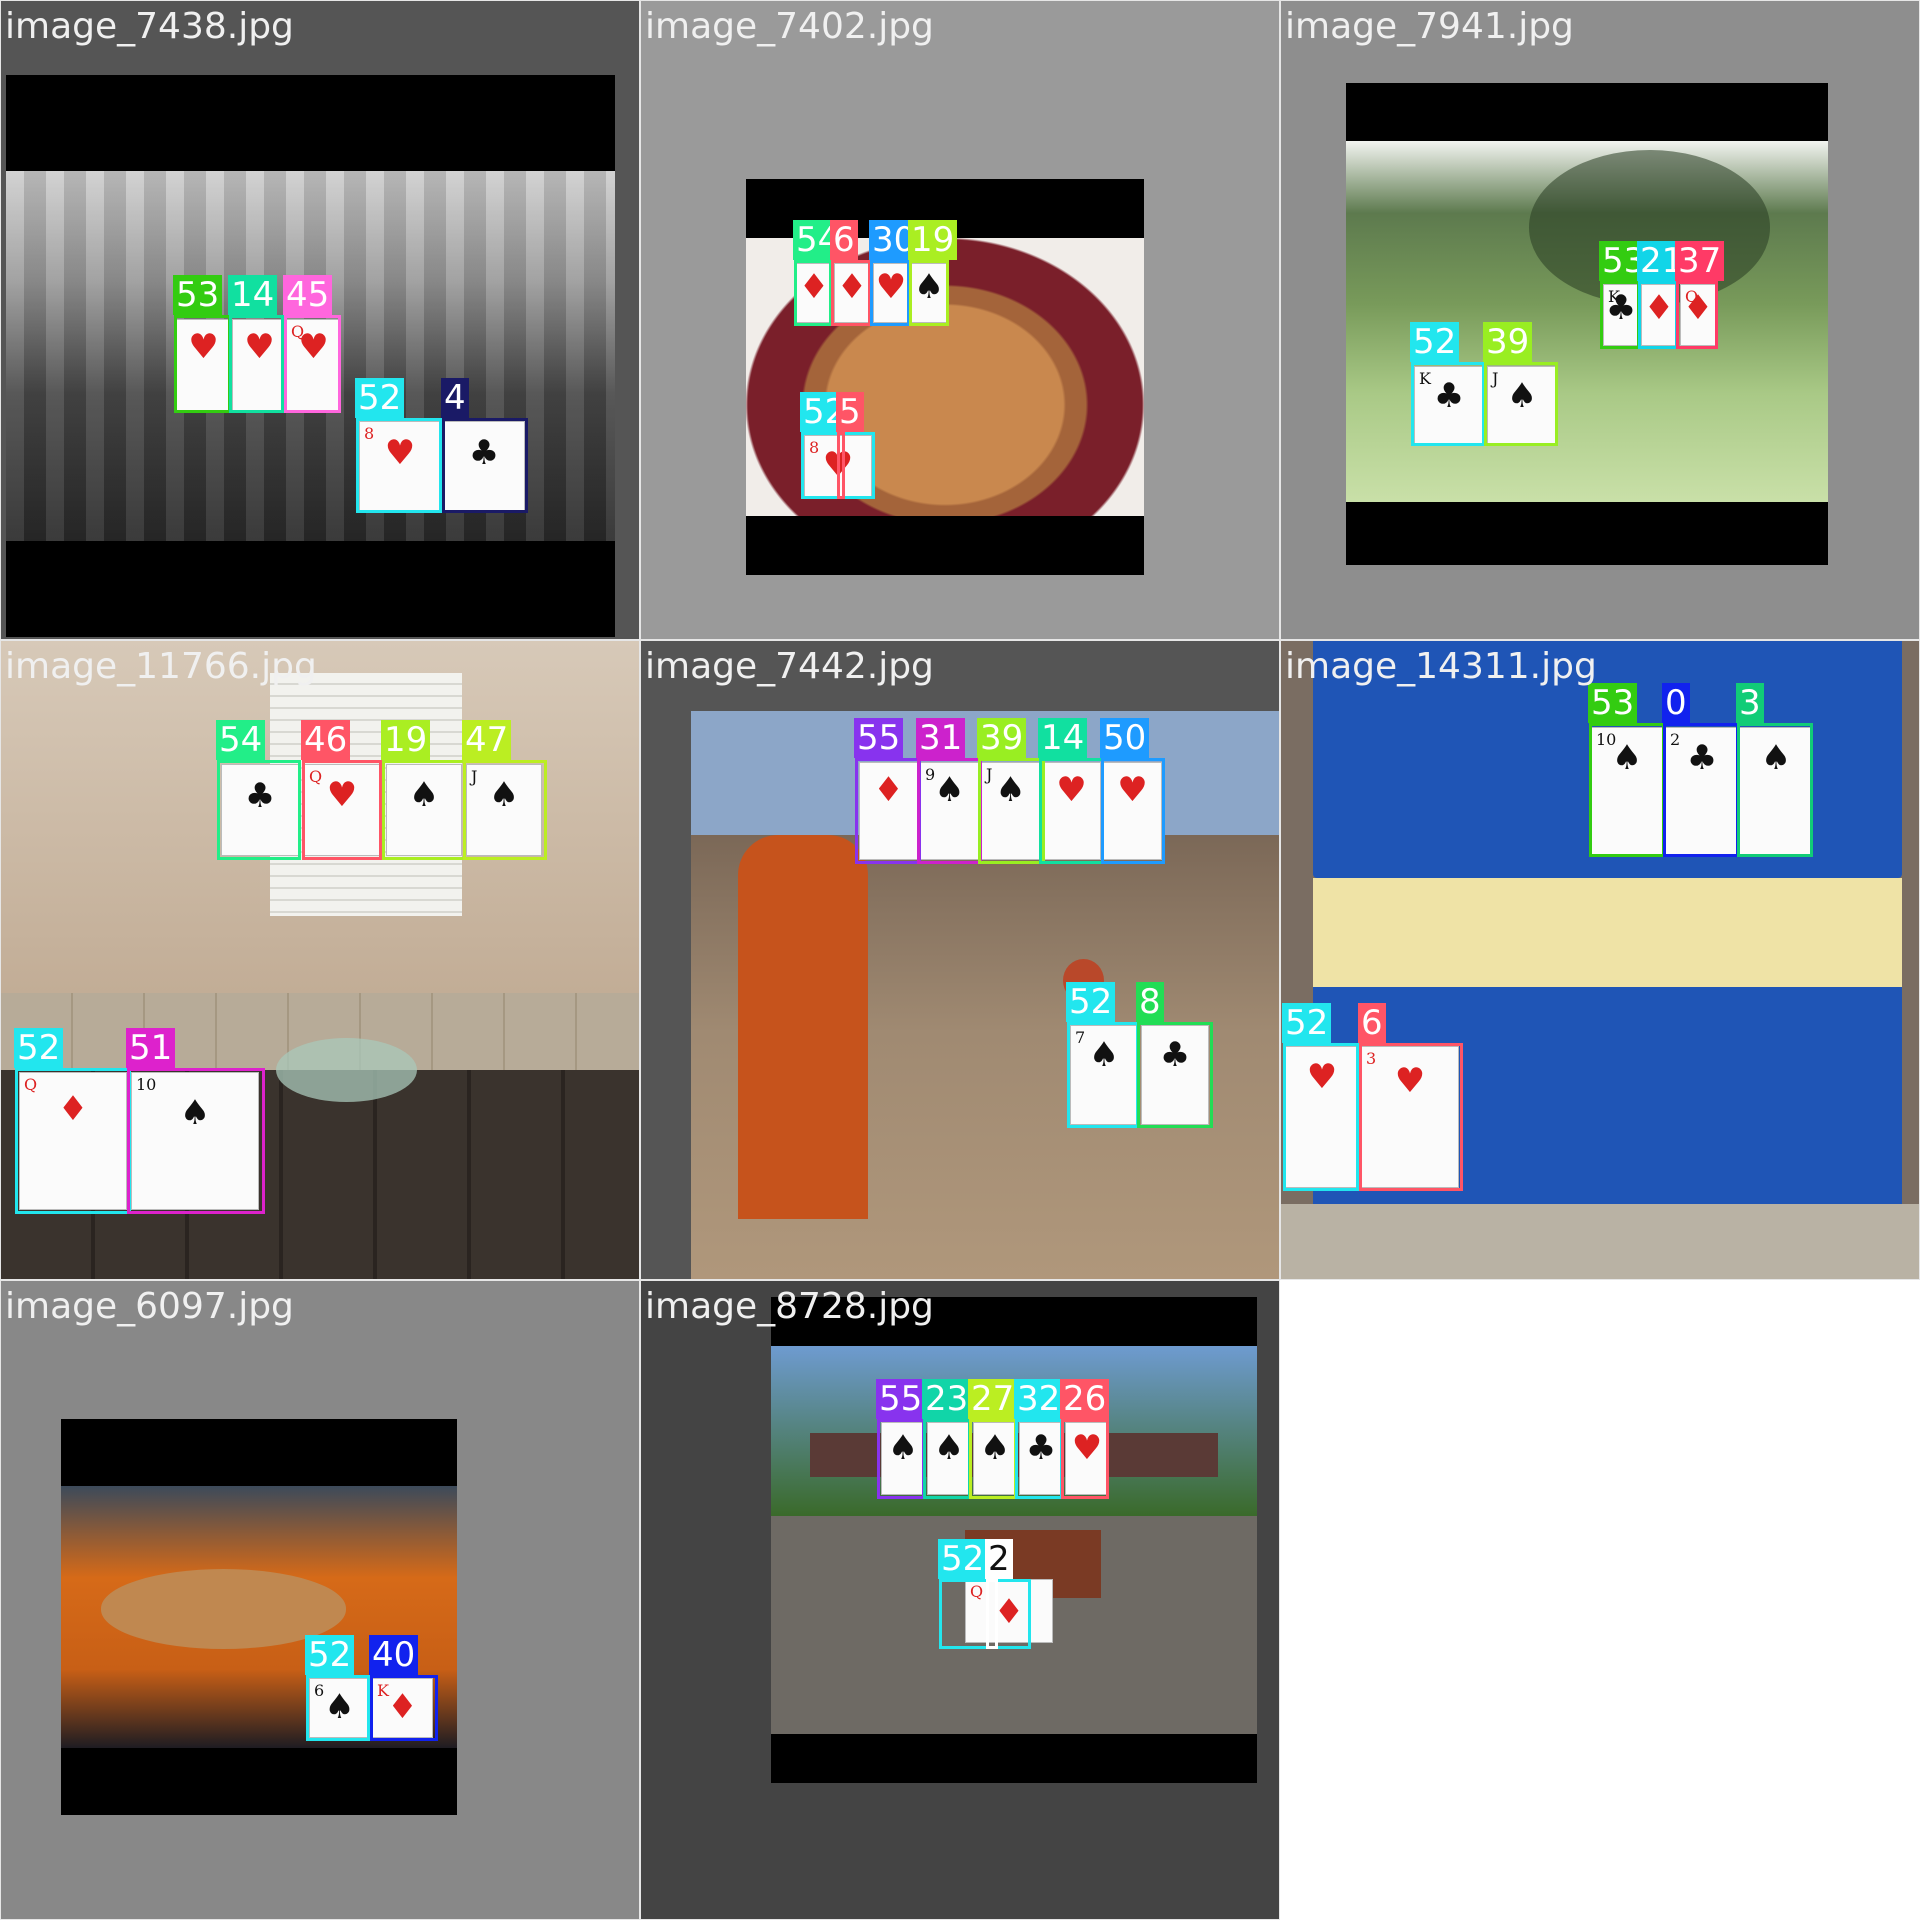 This screenshot has height=1920, width=1920. Describe the element at coordinates (487, 740) in the screenshot. I see `class-label: 47` at that location.